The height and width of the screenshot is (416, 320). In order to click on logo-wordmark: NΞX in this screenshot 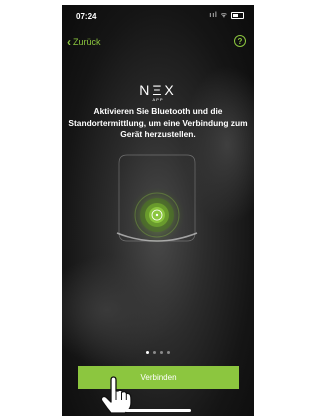, I will do `click(158, 90)`.